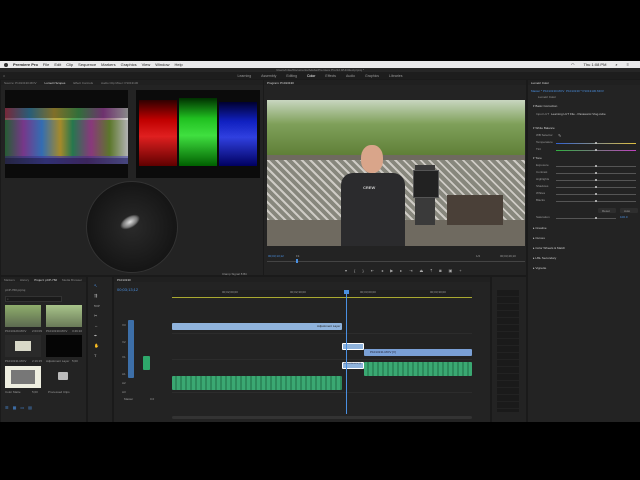 This screenshot has width=640, height=480. Describe the element at coordinates (178, 64) in the screenshot. I see `menu-help: Help` at that location.